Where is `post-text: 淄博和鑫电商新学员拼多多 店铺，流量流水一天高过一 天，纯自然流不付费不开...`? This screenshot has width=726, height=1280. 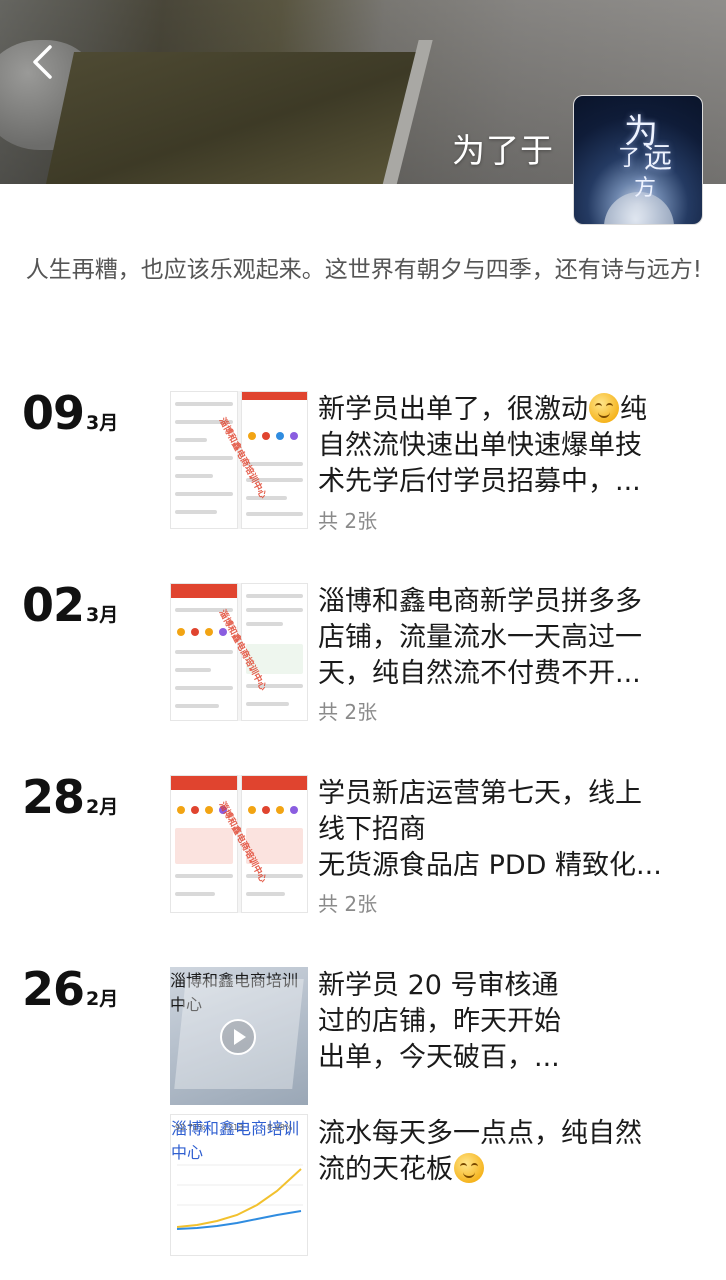 post-text: 淄博和鑫电商新学员拼多多 店铺，流量流水一天高过一 天，纯自然流不付费不开... is located at coordinates (508, 638).